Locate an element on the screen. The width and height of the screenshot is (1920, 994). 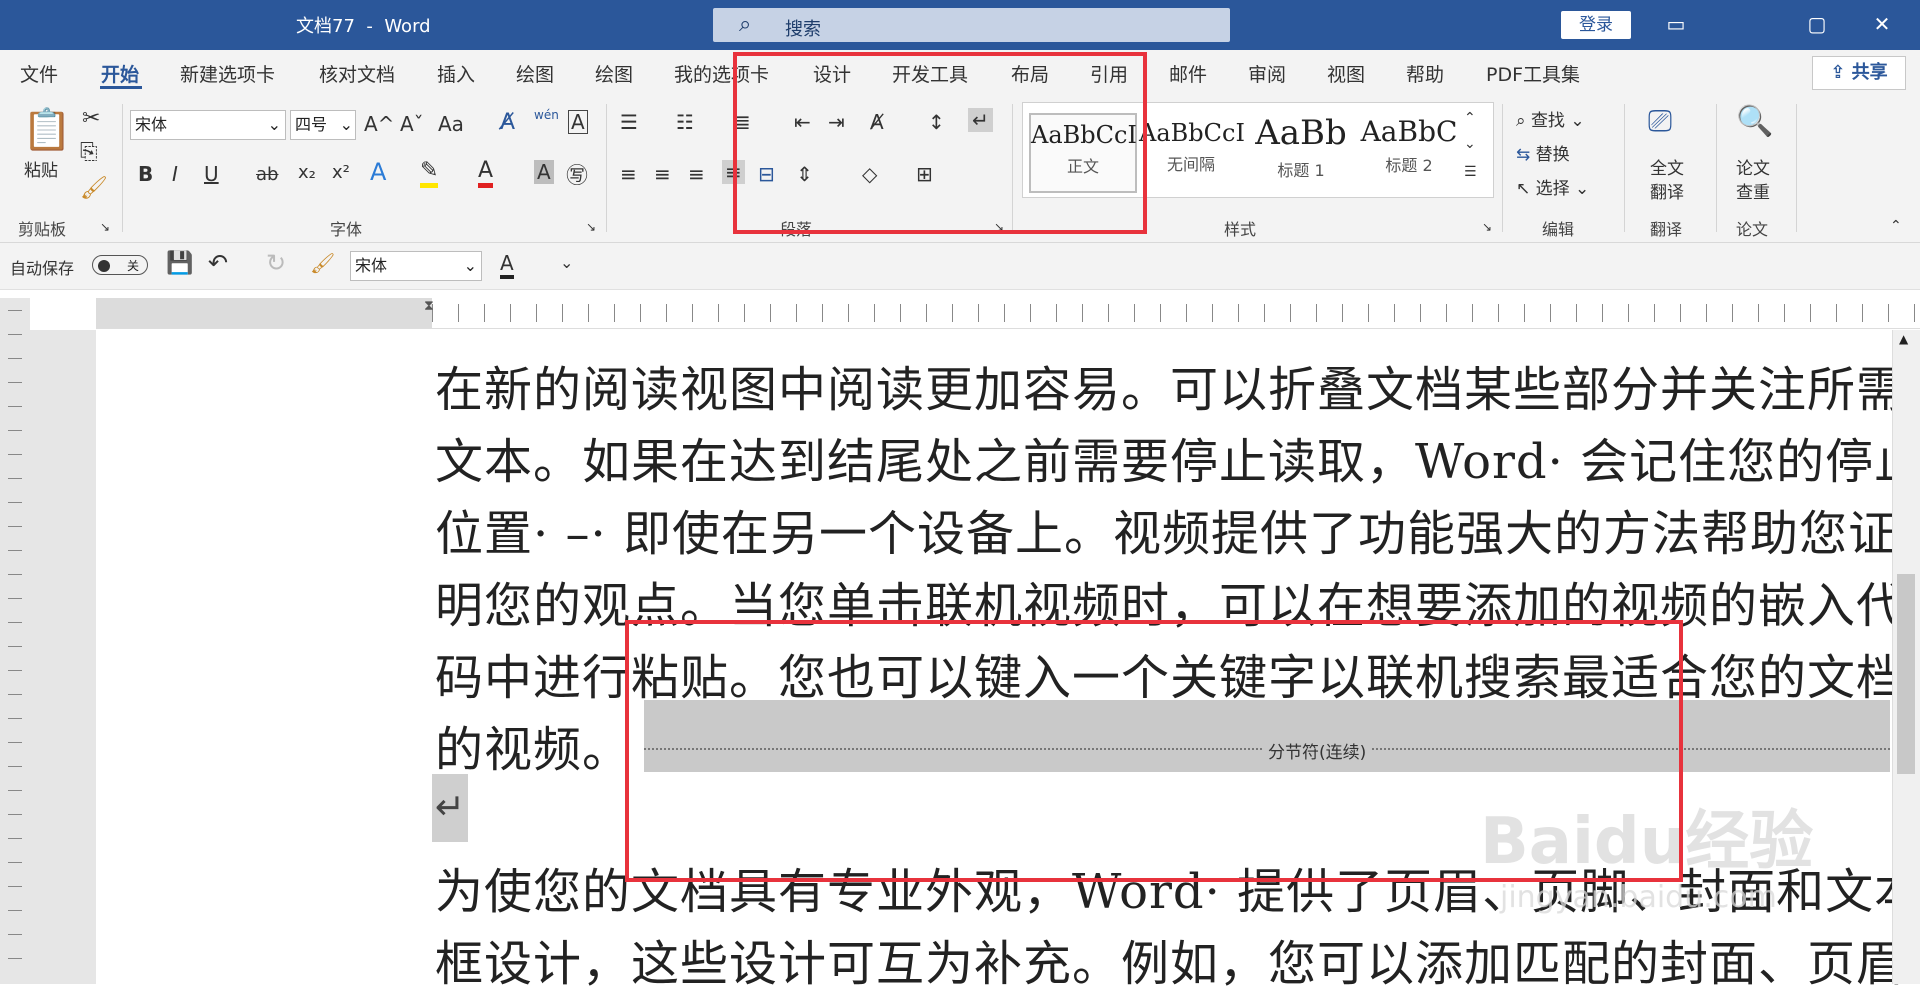
copy-icon: ⎘ is located at coordinates (89, 152).